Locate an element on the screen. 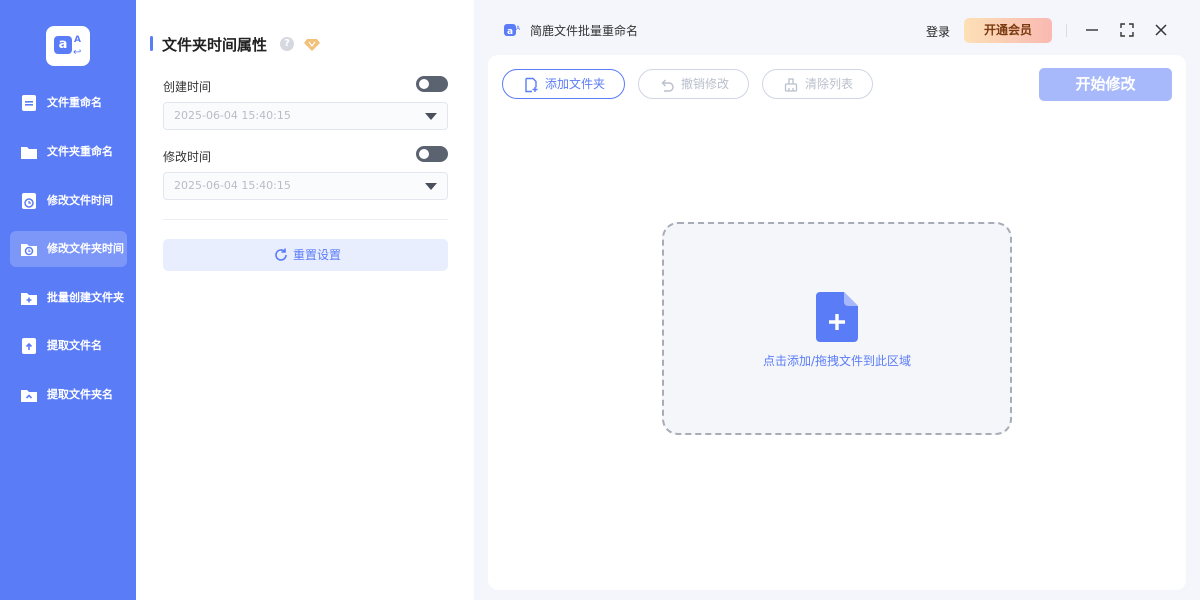 The width and height of the screenshot is (1200, 600). created-time-label: 创建时间 is located at coordinates (187, 87).